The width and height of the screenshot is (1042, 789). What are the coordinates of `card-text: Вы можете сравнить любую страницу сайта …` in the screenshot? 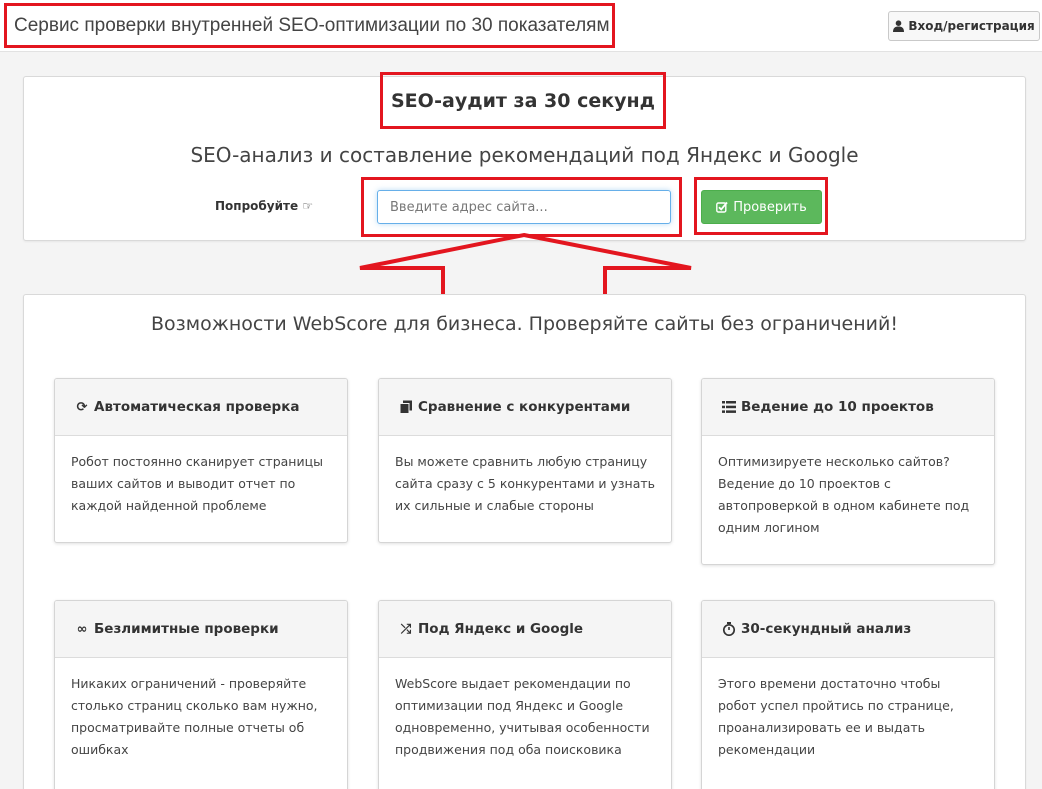 It's located at (525, 483).